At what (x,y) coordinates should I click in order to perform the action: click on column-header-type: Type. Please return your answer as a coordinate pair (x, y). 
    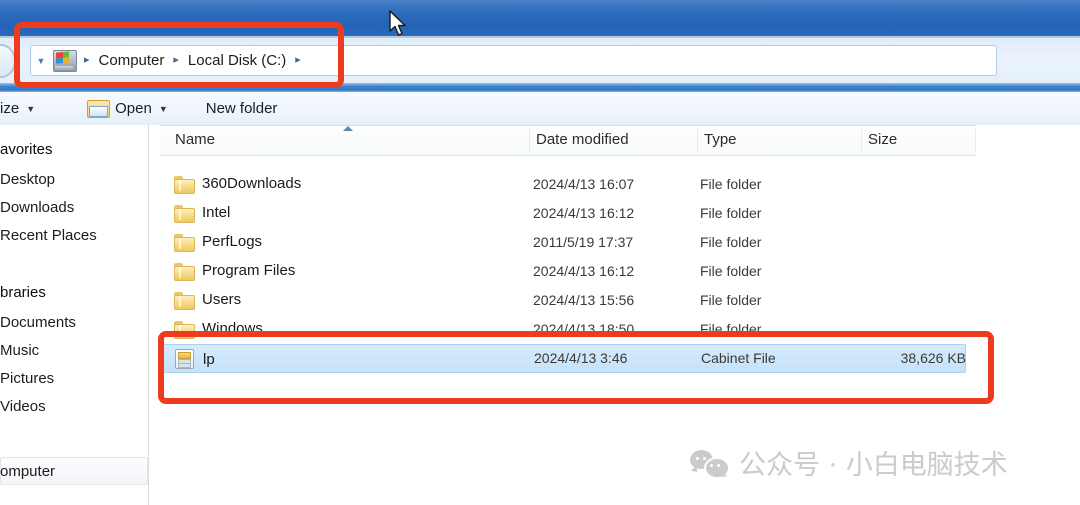
    Looking at the image, I should click on (720, 139).